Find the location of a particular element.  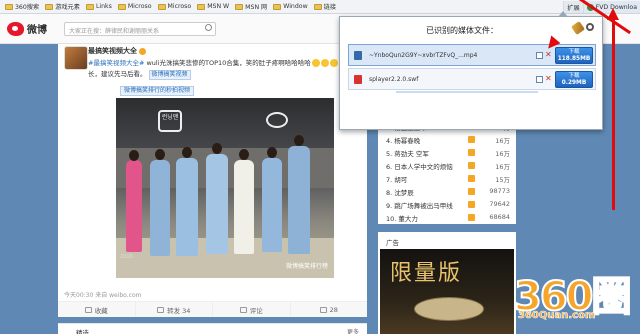

tea-cake-image is located at coordinates (449, 309).